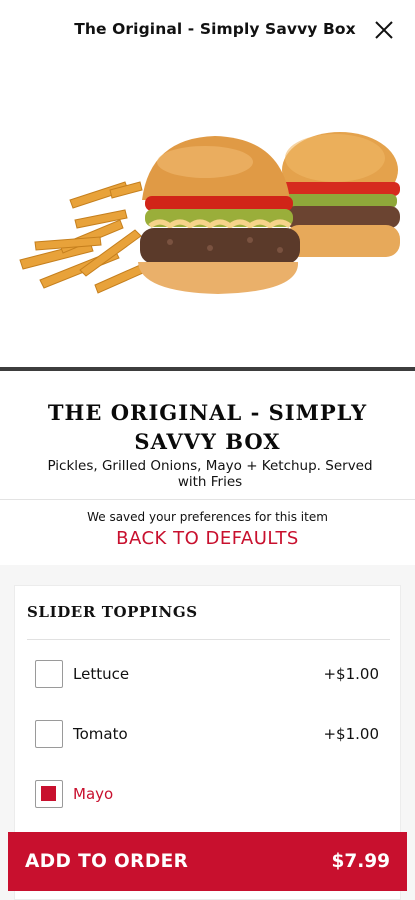  What do you see at coordinates (210, 794) in the screenshot?
I see `topping-option-mayo: Mayo` at bounding box center [210, 794].